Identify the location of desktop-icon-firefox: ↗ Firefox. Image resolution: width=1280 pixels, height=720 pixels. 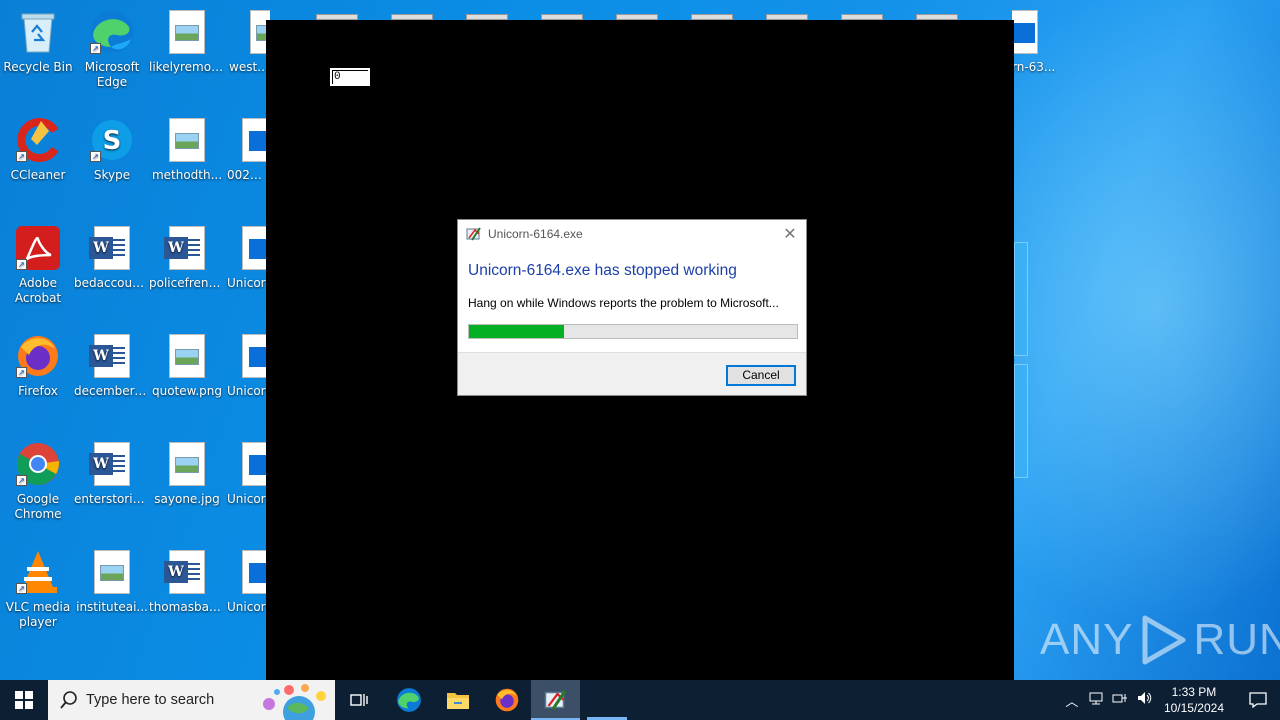
(38, 365).